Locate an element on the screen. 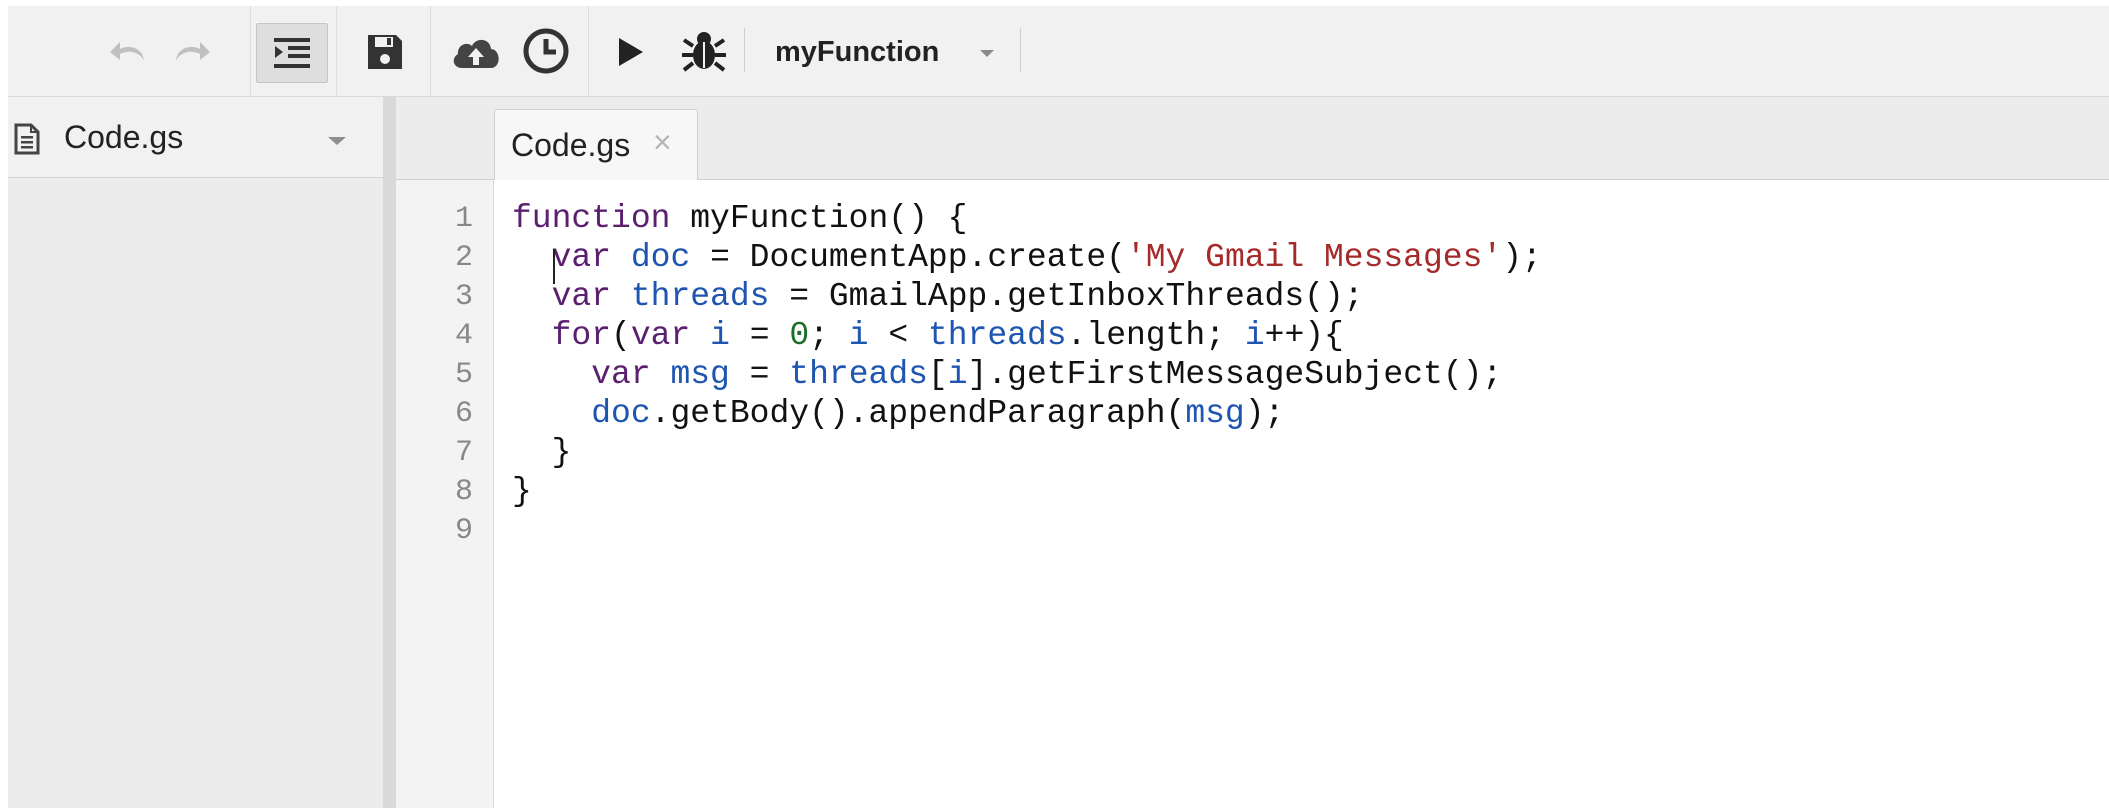 This screenshot has width=2109, height=808. line-number: 3 is located at coordinates (463, 297).